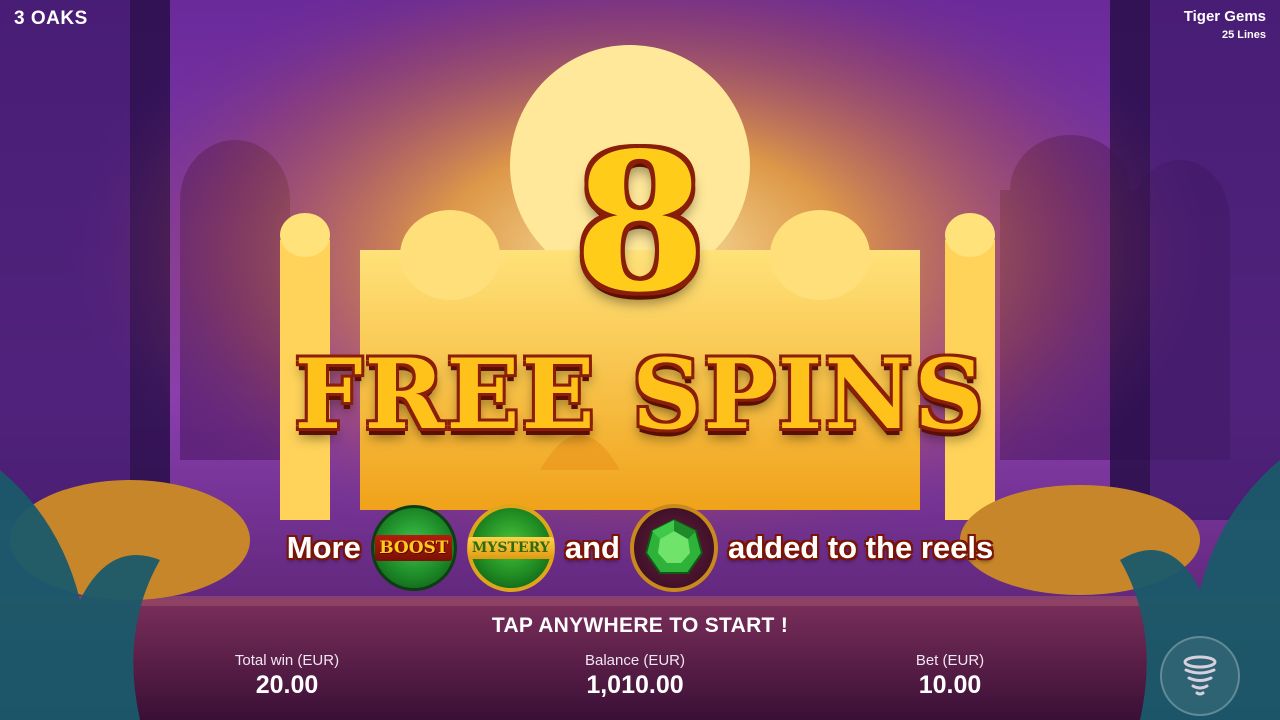 This screenshot has width=1280, height=720. I want to click on boost-label: BOOST, so click(414, 548).